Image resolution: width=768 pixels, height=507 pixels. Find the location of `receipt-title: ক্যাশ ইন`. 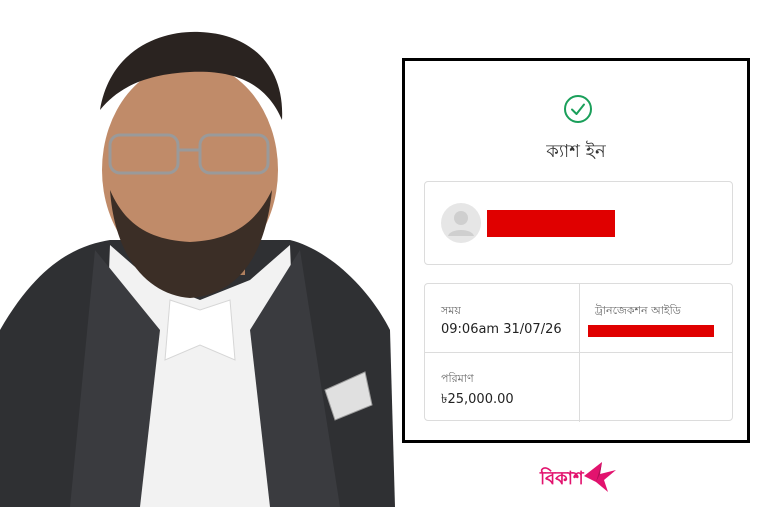

receipt-title: ক্যাশ ইন is located at coordinates (576, 151).